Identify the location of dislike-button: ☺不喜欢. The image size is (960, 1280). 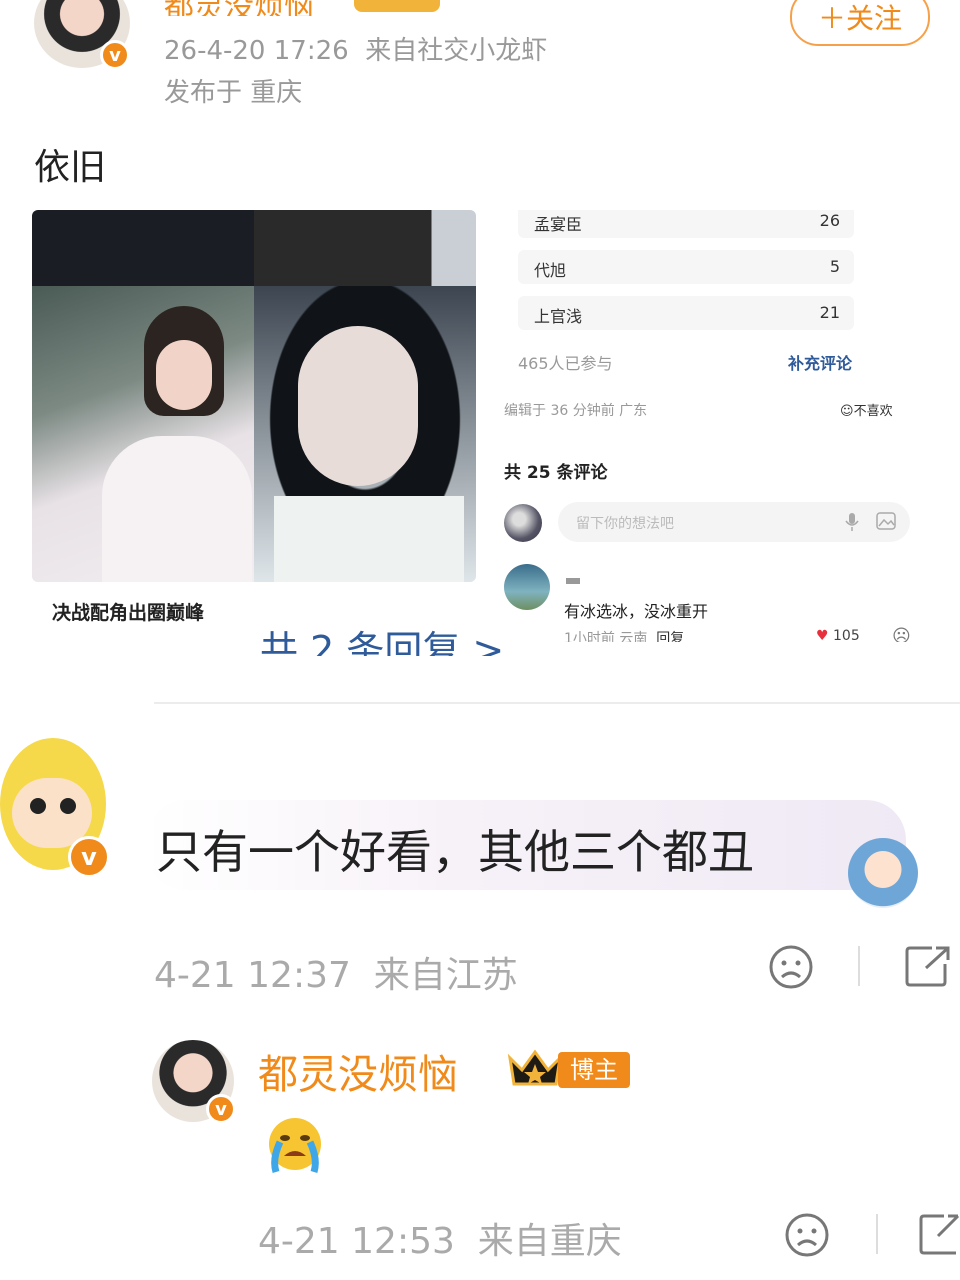
(866, 409).